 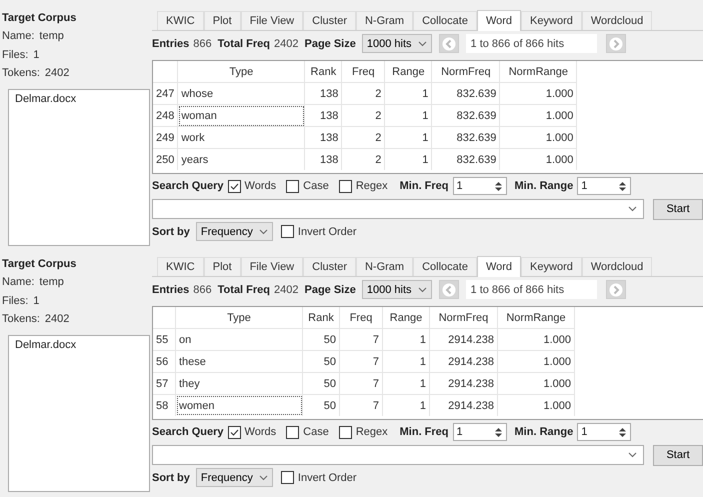 What do you see at coordinates (171, 290) in the screenshot?
I see `entries-label: Entries` at bounding box center [171, 290].